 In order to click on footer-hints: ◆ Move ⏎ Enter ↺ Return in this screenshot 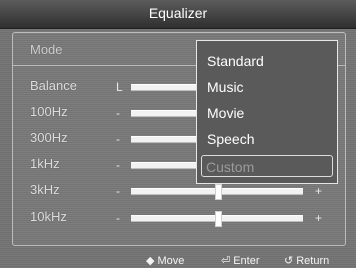, I will do `click(178, 260)`.